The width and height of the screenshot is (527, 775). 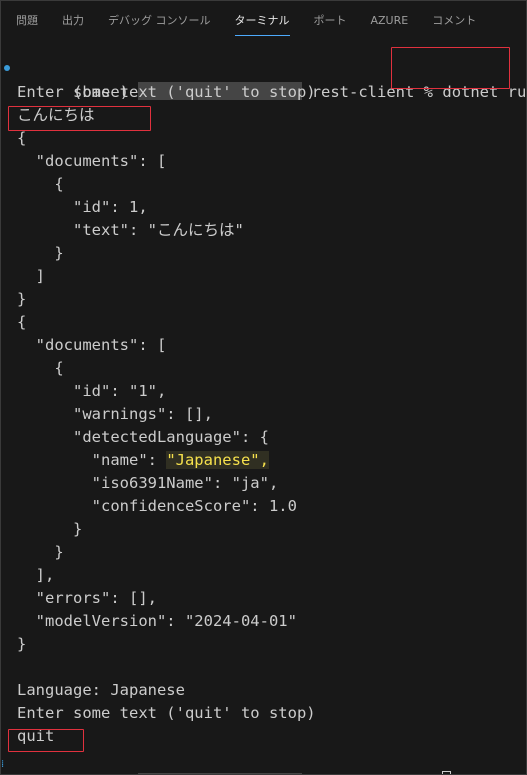 I want to click on output-line: ], so click(x=31, y=276).